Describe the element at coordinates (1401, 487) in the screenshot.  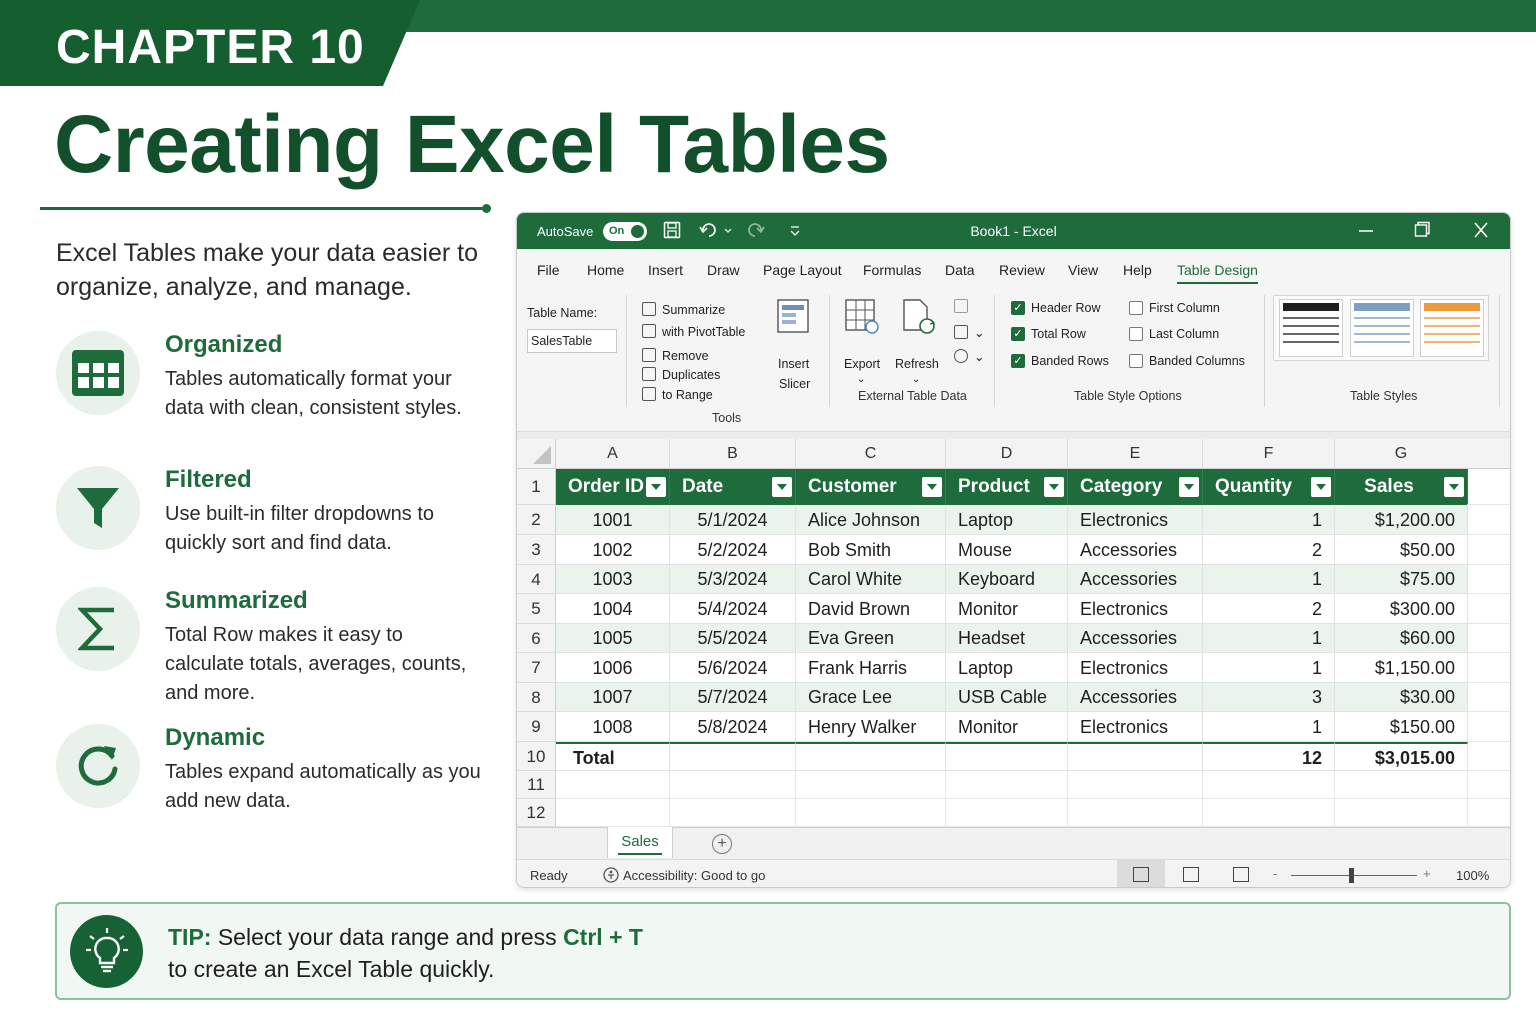
I see `table-header-cell: Sales` at that location.